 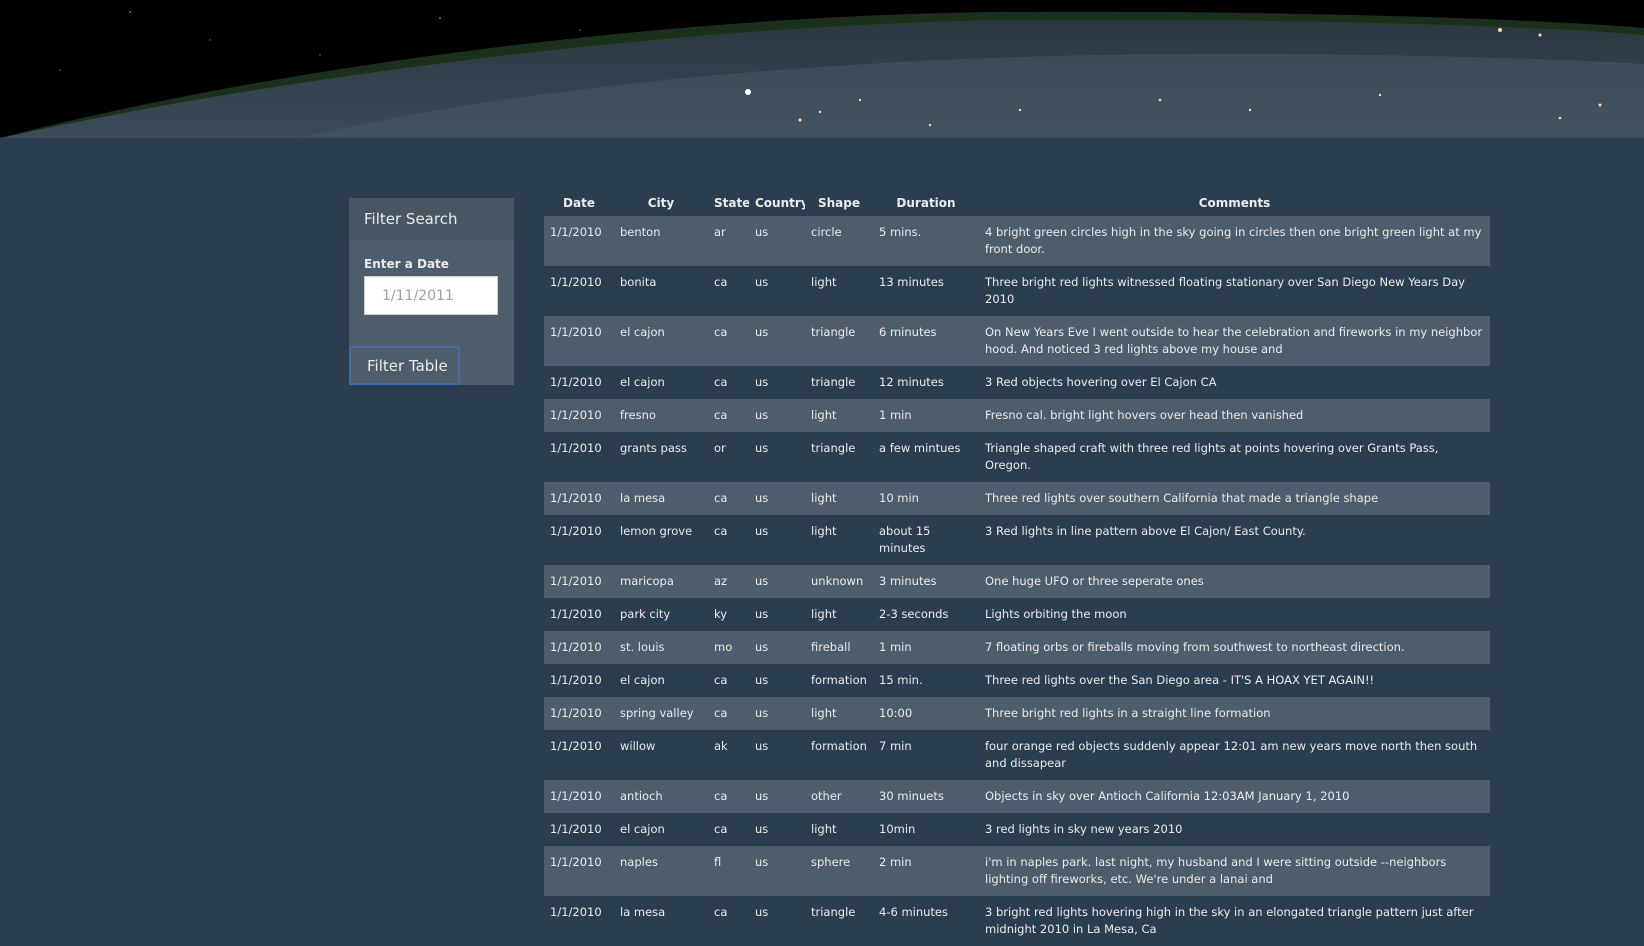 What do you see at coordinates (911, 382) in the screenshot?
I see `cell-duration: 12 minutes` at bounding box center [911, 382].